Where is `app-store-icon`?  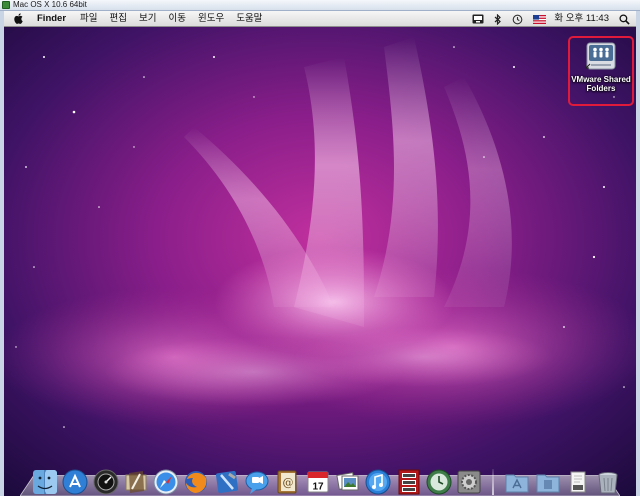 app-store-icon is located at coordinates (75, 482).